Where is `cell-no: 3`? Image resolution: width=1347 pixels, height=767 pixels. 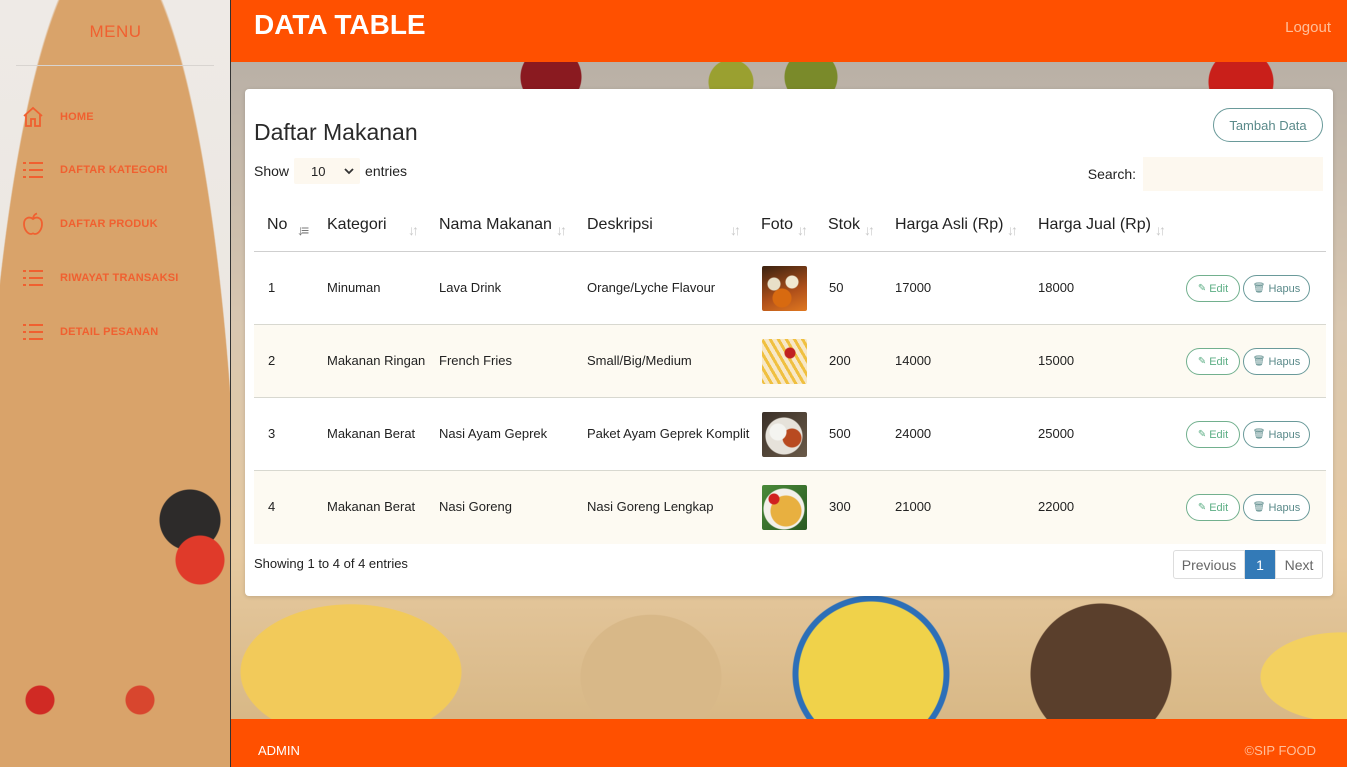 cell-no: 3 is located at coordinates (272, 433).